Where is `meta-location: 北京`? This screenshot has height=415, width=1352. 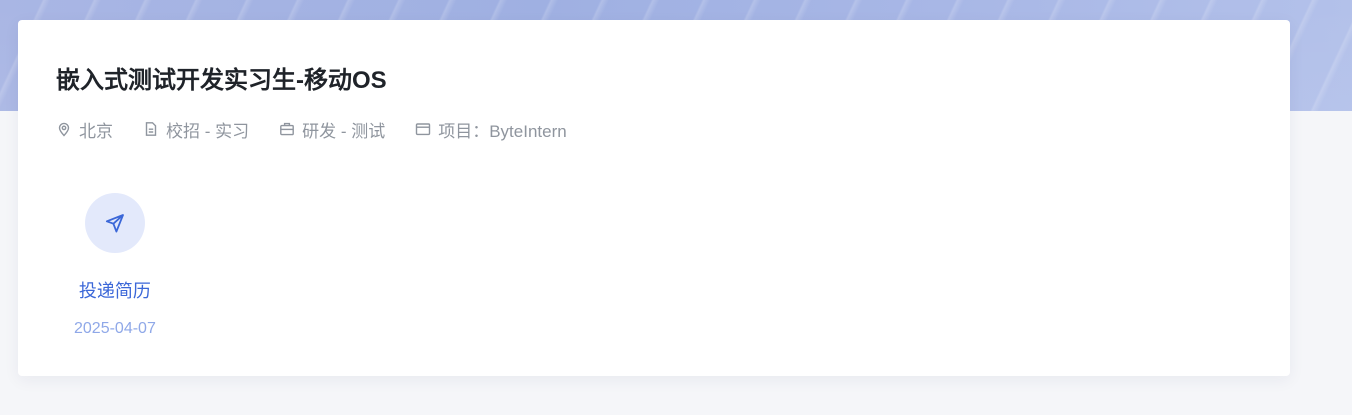
meta-location: 北京 is located at coordinates (84, 129).